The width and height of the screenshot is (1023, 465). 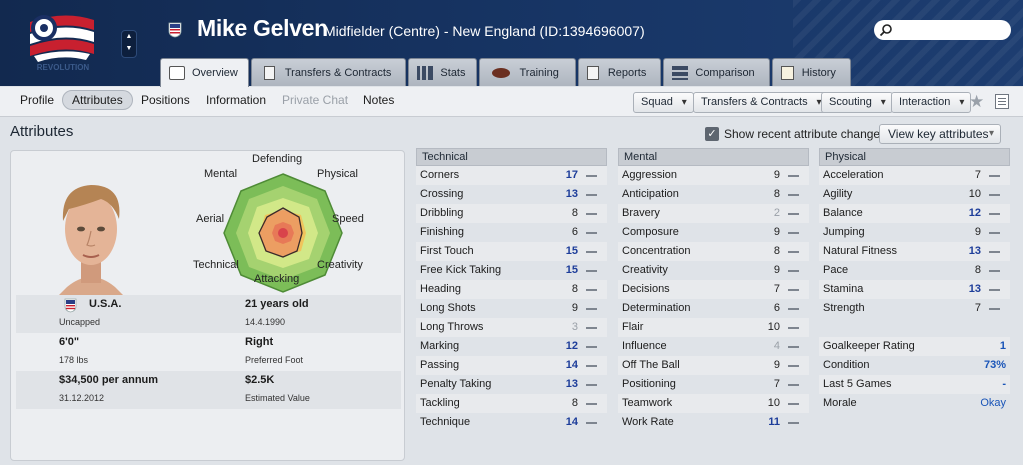 What do you see at coordinates (713, 194) in the screenshot?
I see `attribute-row: Anticipation 8` at bounding box center [713, 194].